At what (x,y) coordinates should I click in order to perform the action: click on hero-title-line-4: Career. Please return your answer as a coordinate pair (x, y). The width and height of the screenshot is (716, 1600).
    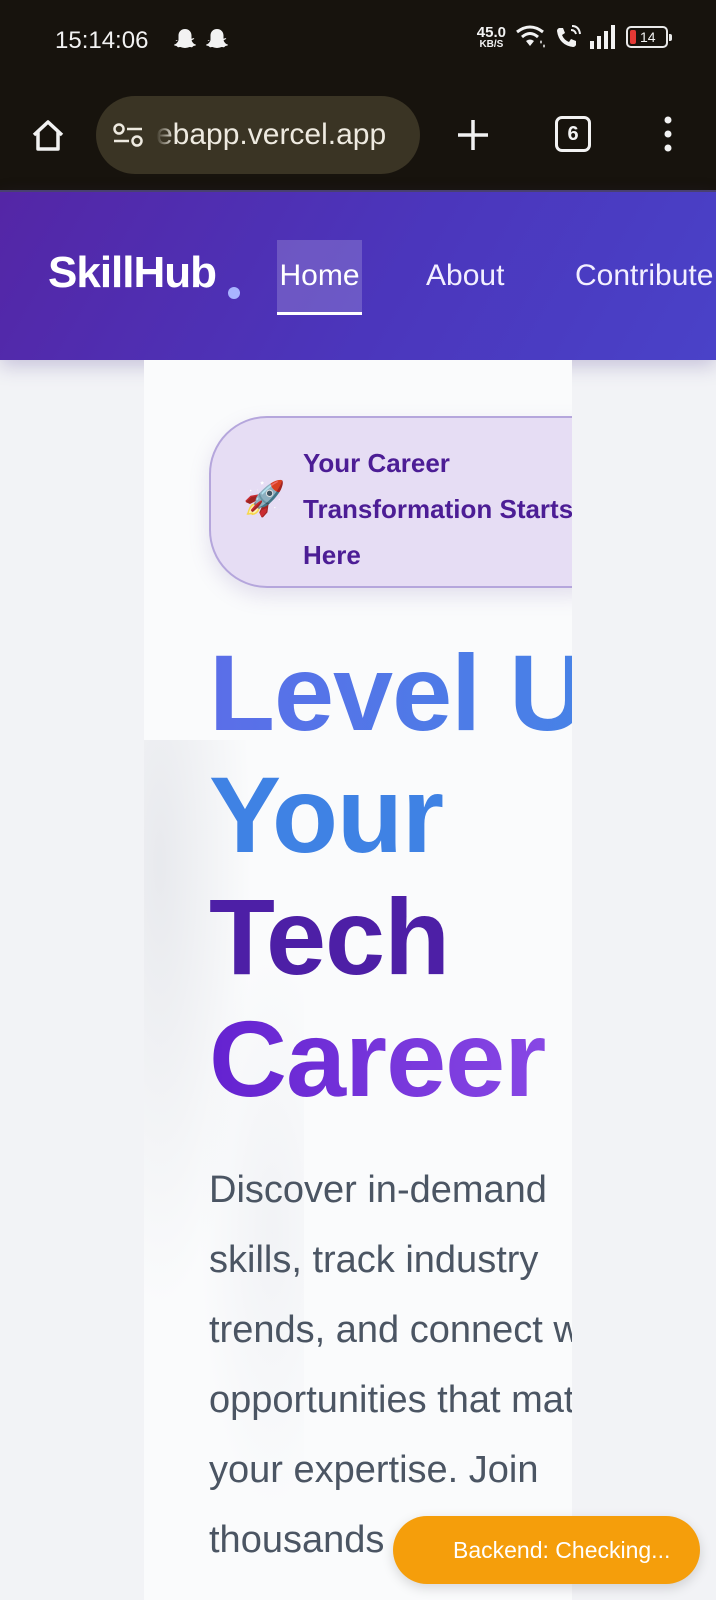
    Looking at the image, I should click on (390, 1059).